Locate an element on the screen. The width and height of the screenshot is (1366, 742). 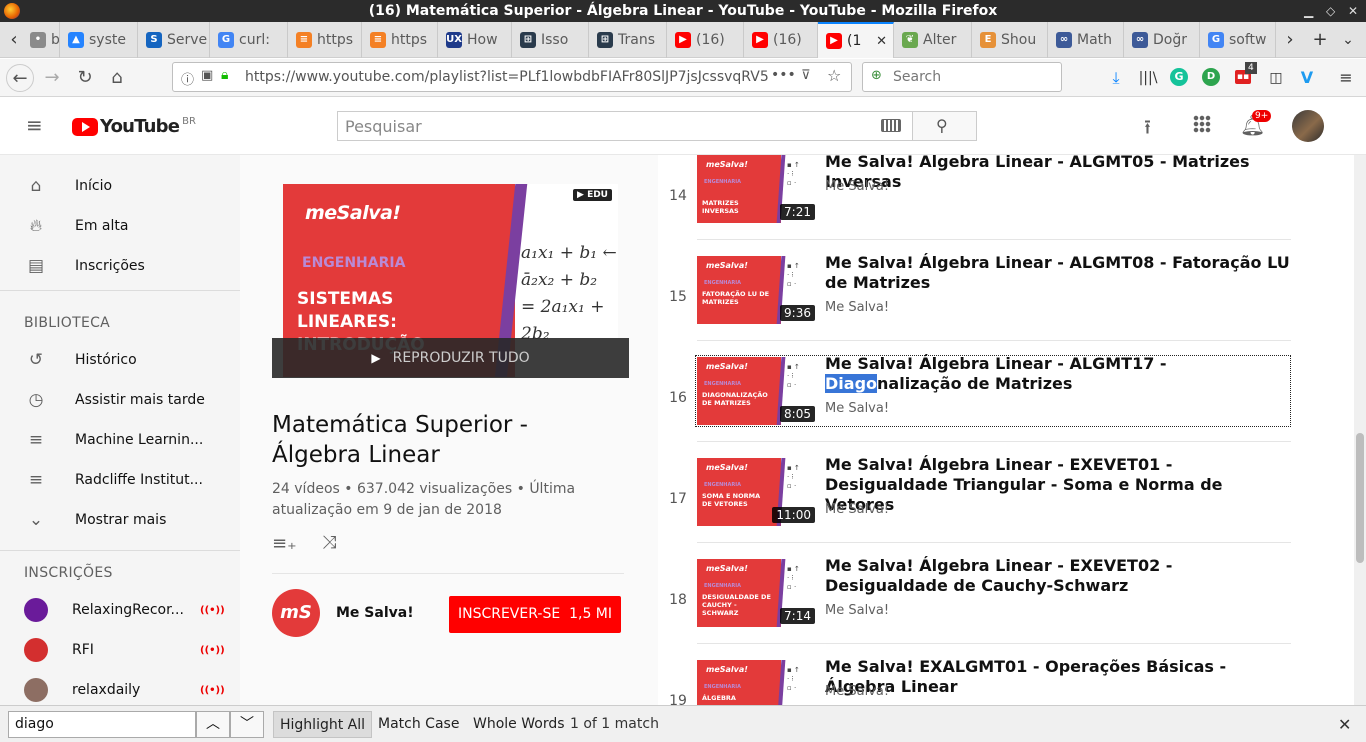
subscription-item: RFI ((•)) is located at coordinates (120, 650).